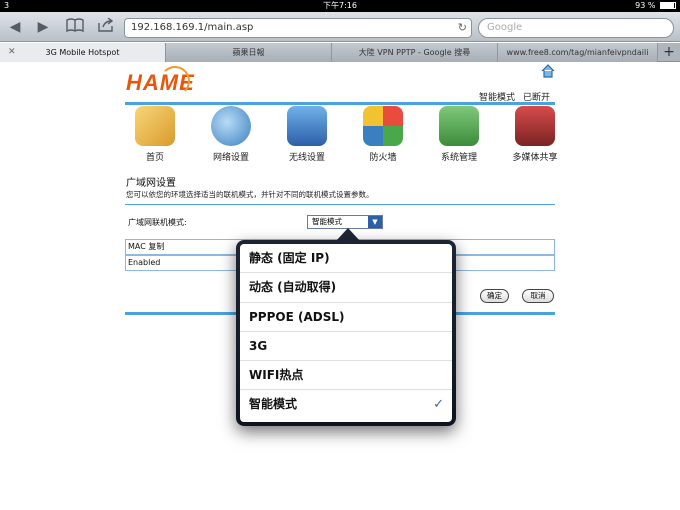 The width and height of the screenshot is (680, 510). What do you see at coordinates (175, 81) in the screenshot?
I see `logo-swoosh` at bounding box center [175, 81].